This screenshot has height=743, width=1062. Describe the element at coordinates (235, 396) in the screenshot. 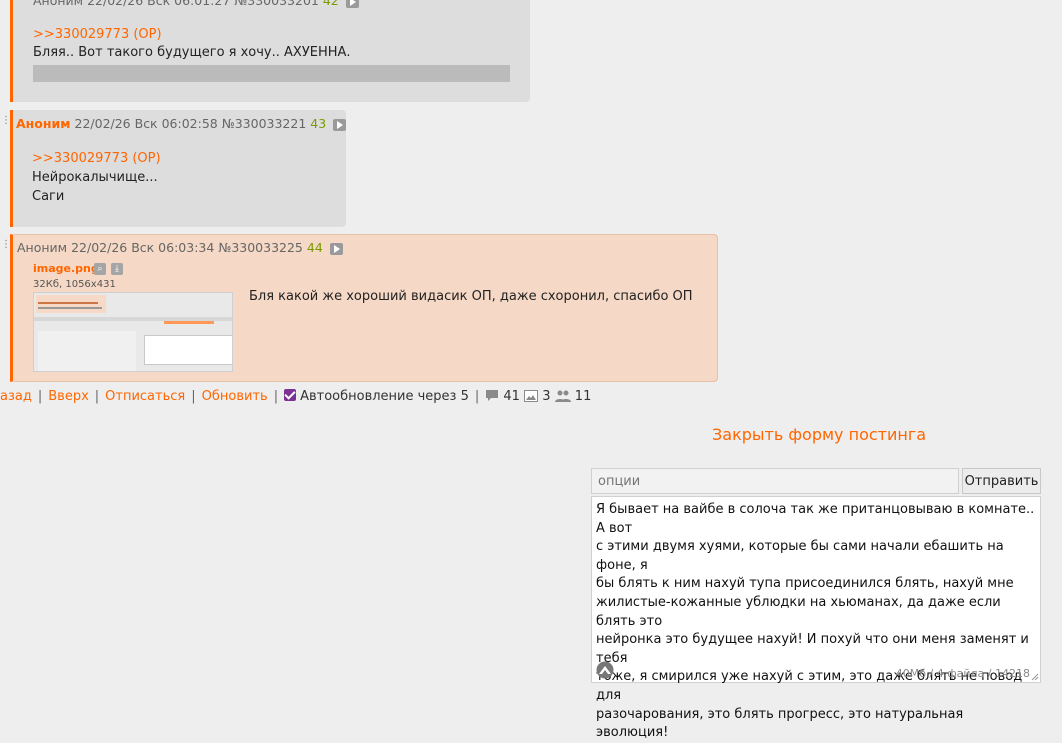

I see `refresh-link: Обновить` at that location.